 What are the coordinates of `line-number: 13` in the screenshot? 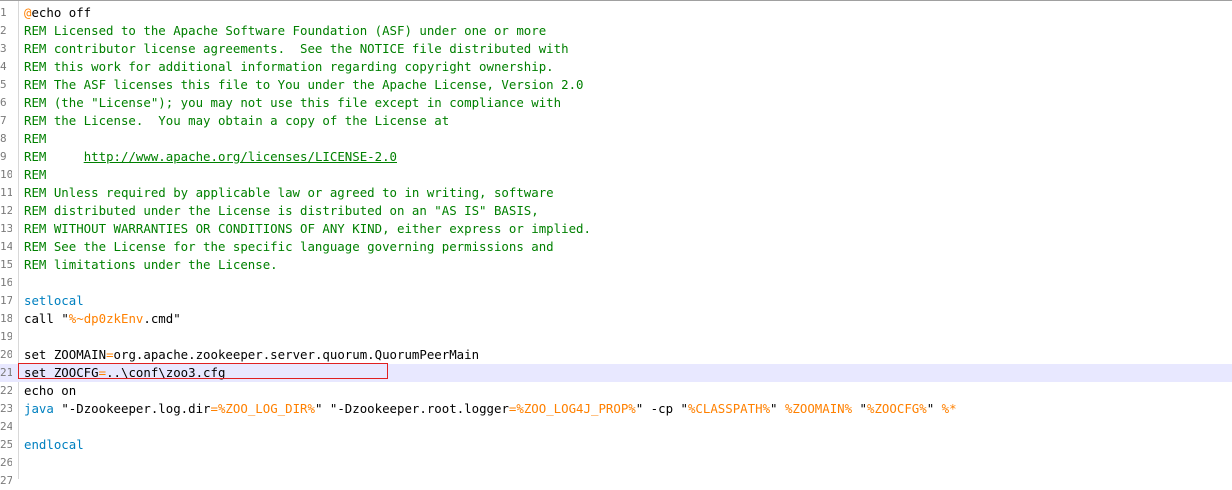 It's located at (6, 228).